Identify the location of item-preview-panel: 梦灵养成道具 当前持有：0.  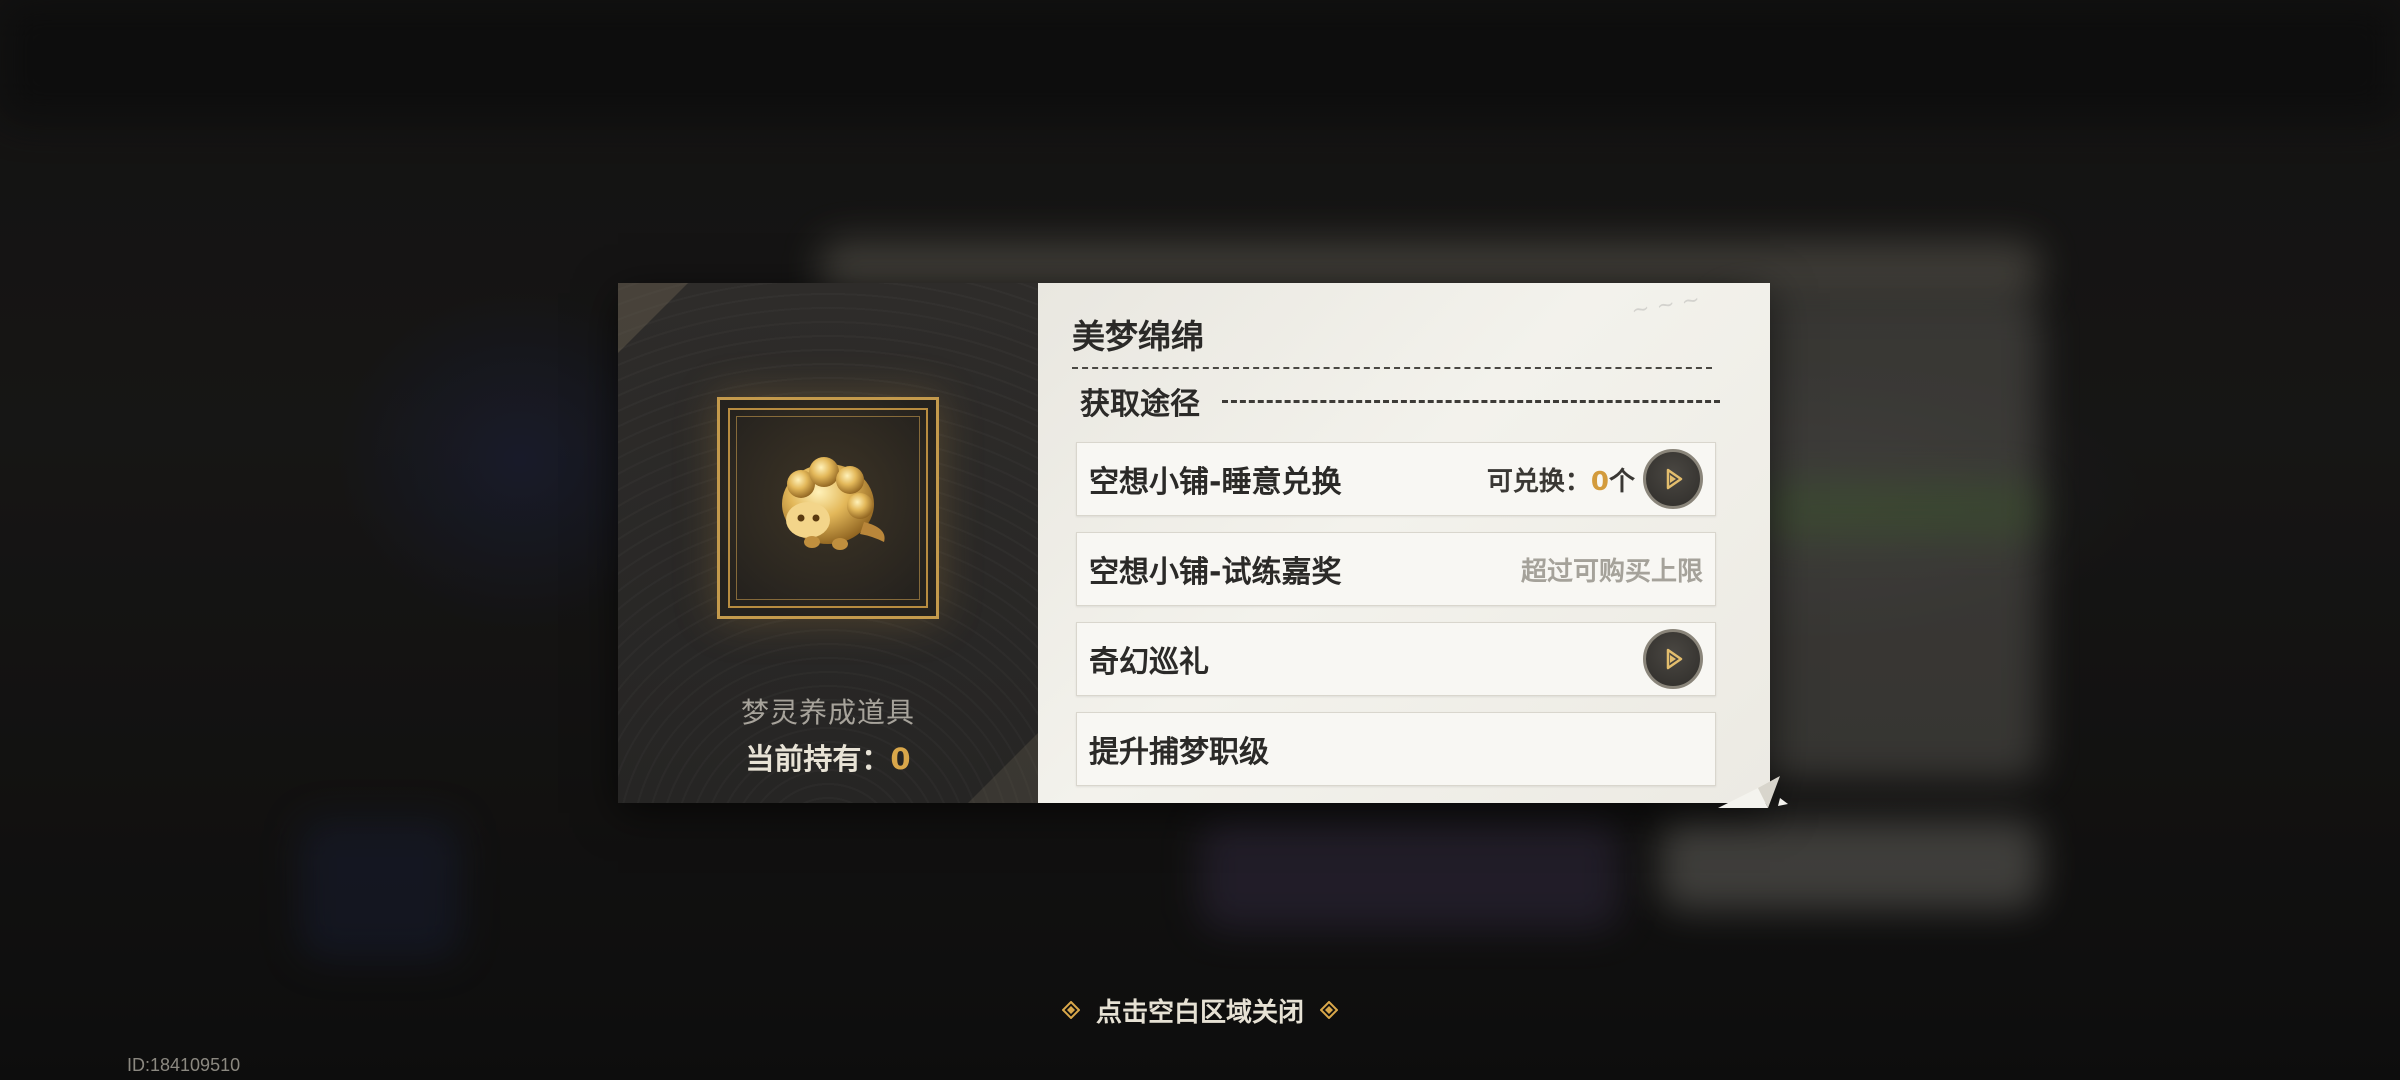
(828, 543).